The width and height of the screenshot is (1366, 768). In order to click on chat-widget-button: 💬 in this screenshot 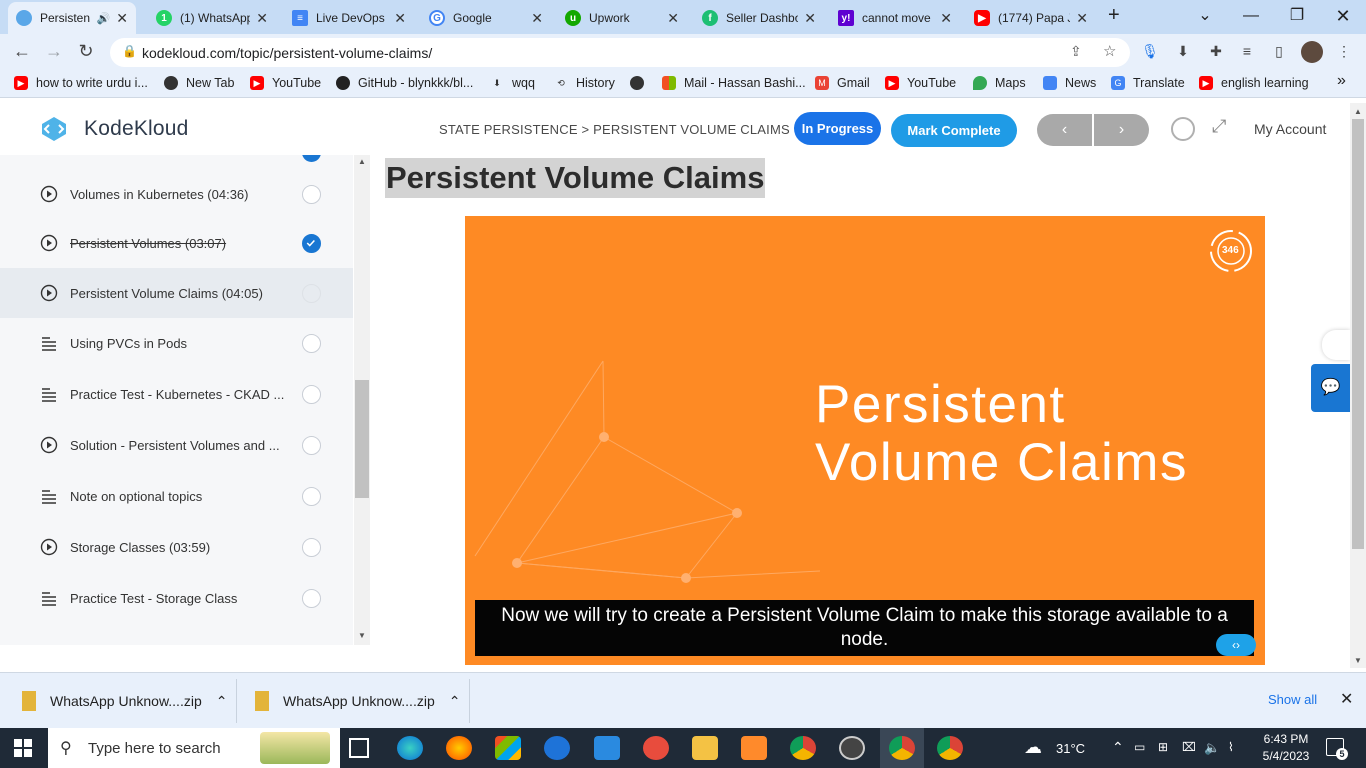, I will do `click(1330, 388)`.